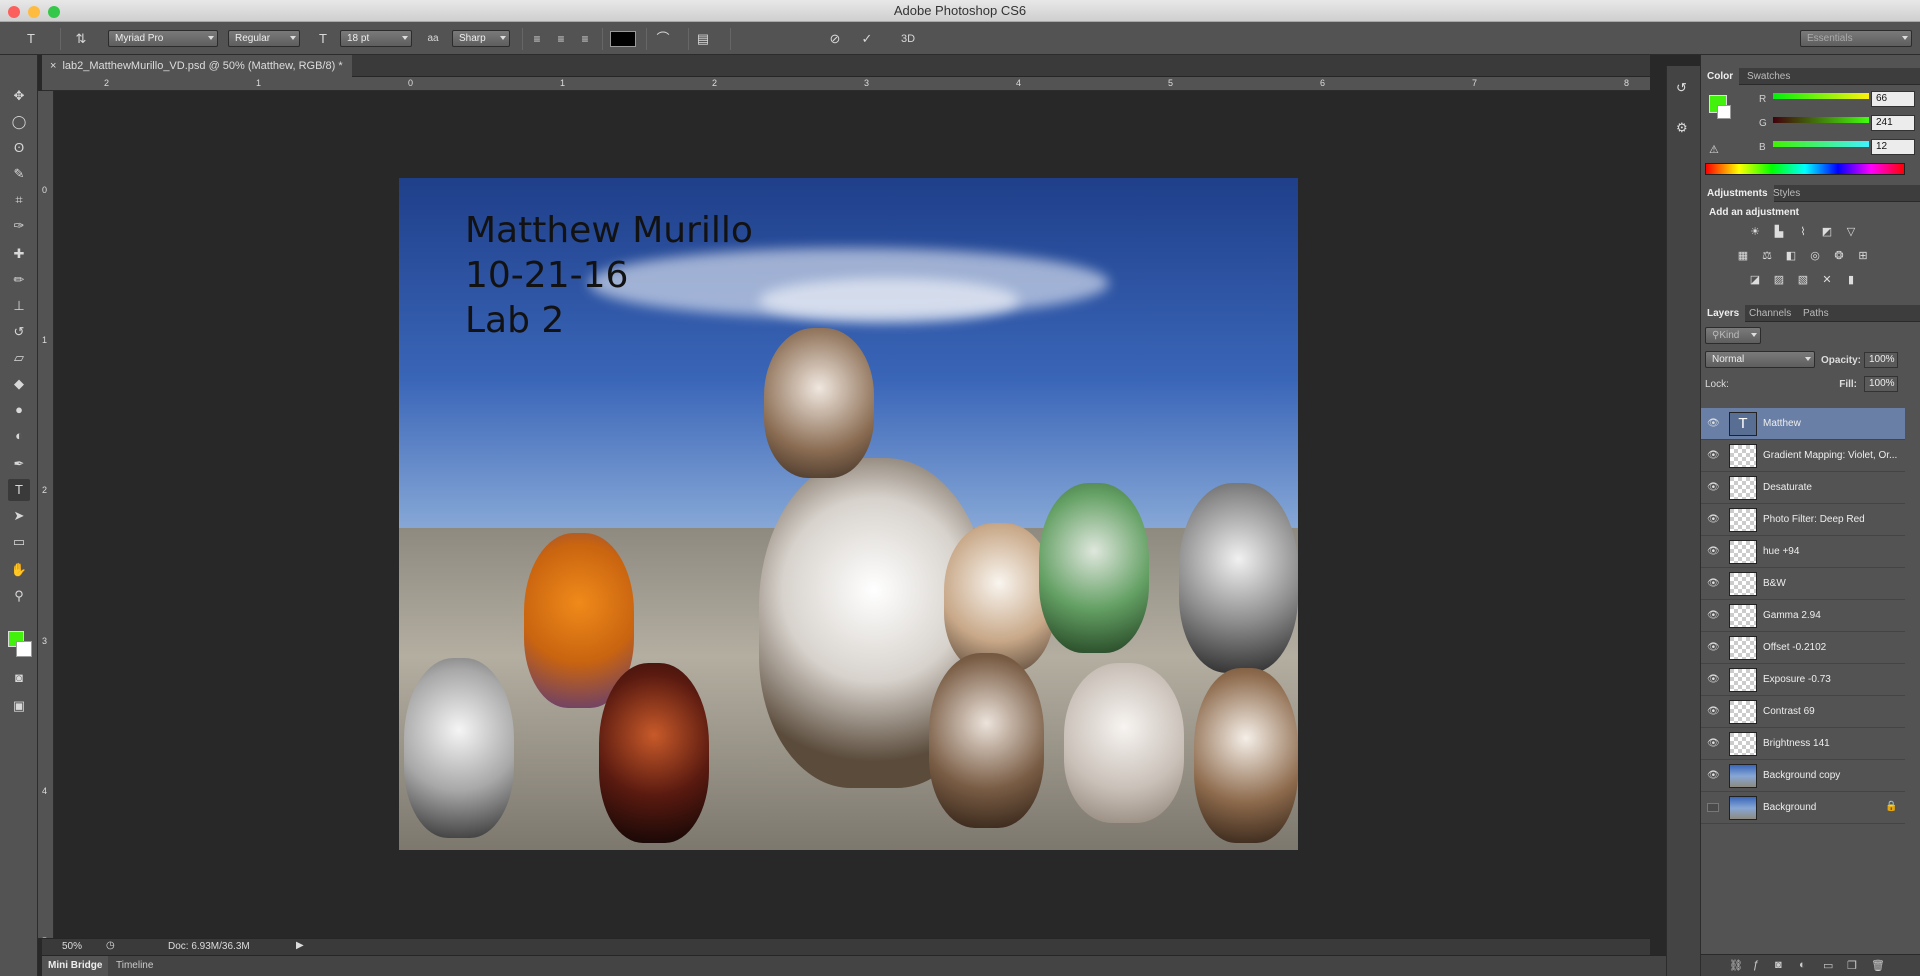 The width and height of the screenshot is (1920, 976). I want to click on levels-icon: ▙, so click(1779, 232).